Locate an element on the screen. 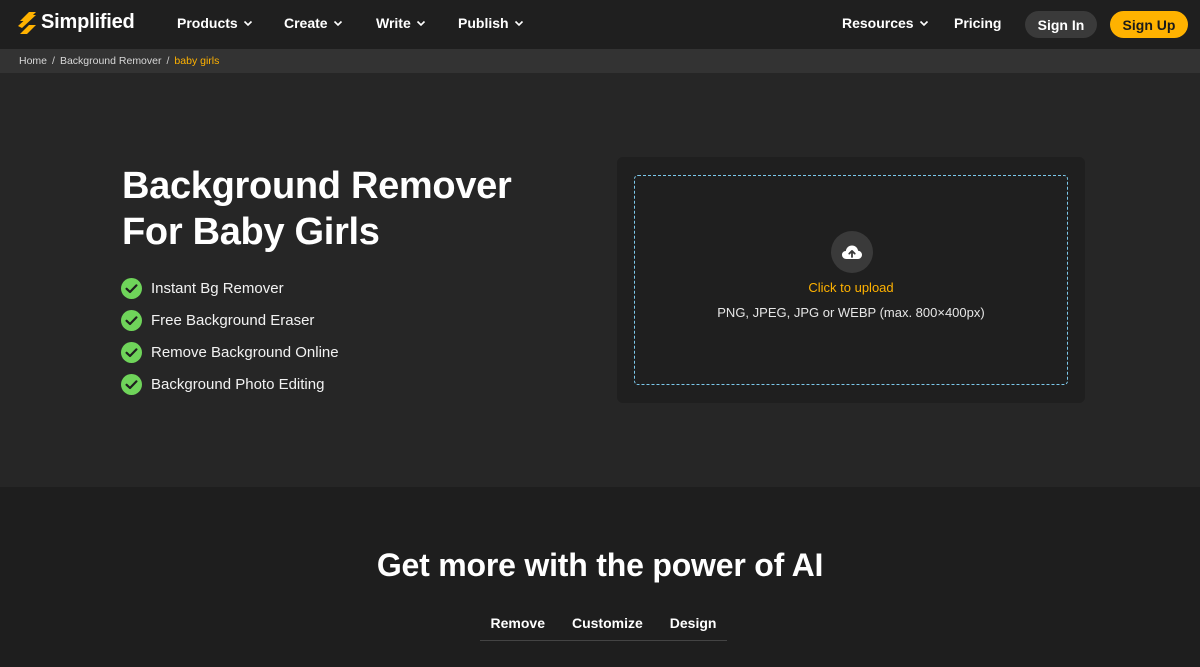  breadcrumb-current: baby girls is located at coordinates (197, 61).